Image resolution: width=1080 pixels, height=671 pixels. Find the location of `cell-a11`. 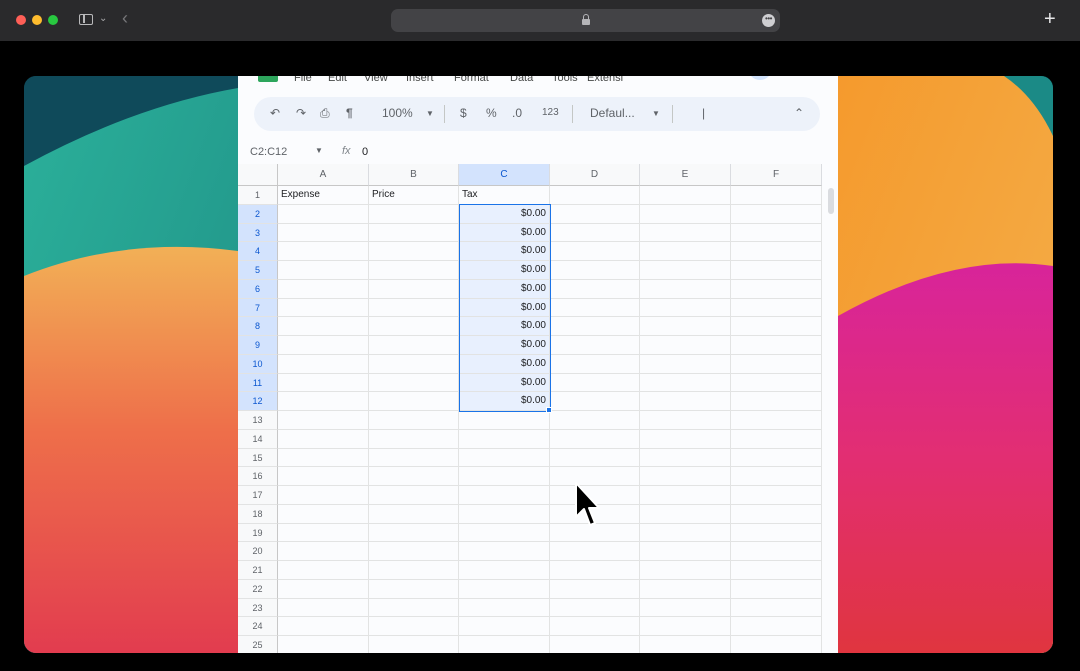

cell-a11 is located at coordinates (323, 383).